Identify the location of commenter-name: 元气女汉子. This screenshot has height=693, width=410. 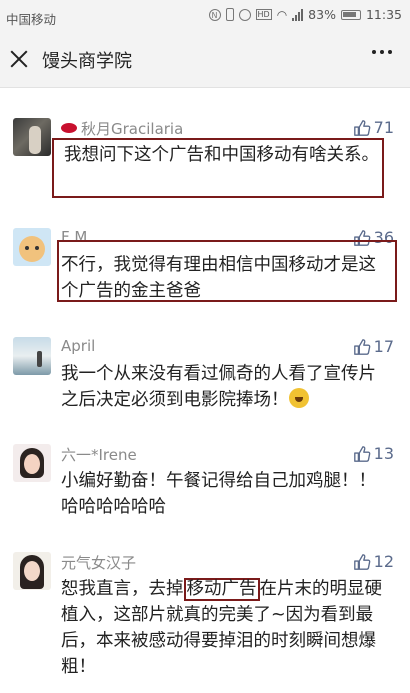
(99, 563).